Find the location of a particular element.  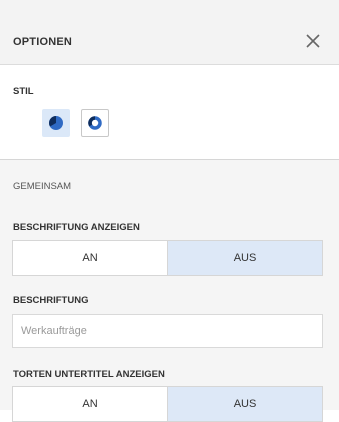

caption-label: BESCHRIFTUNG is located at coordinates (51, 300).